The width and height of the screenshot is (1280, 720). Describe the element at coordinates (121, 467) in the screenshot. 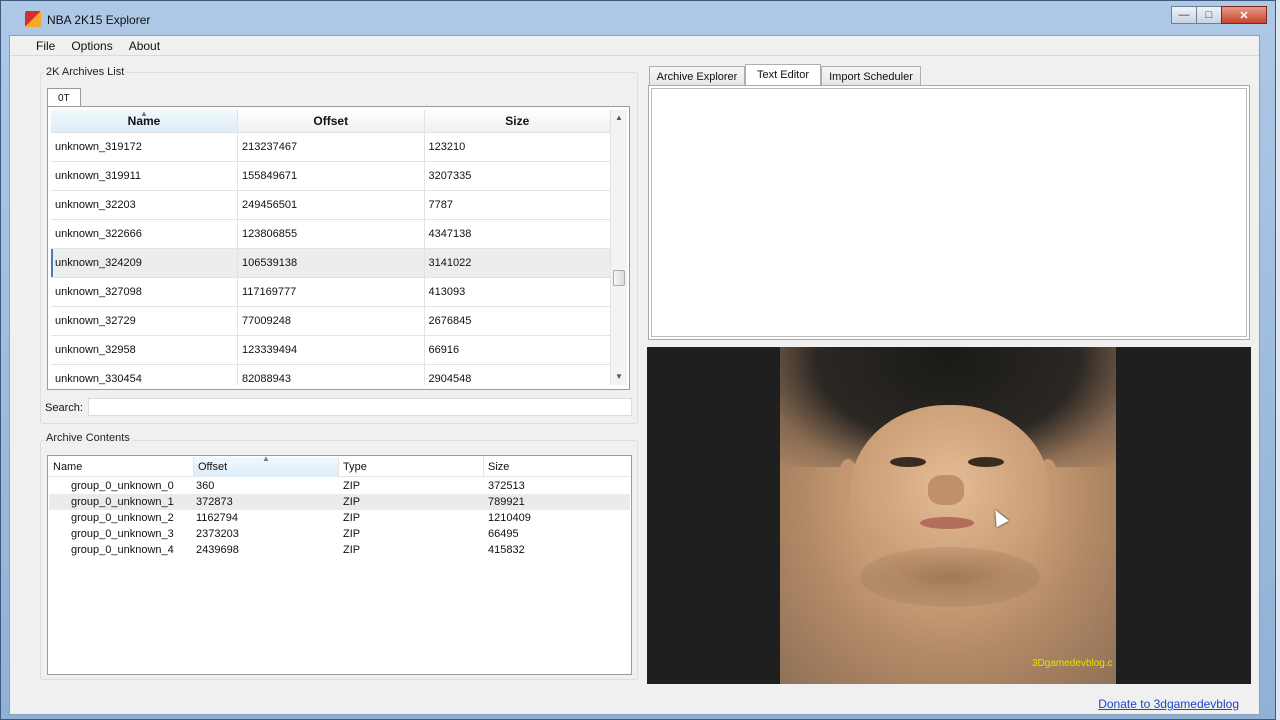

I see `column-header-name: Name` at that location.